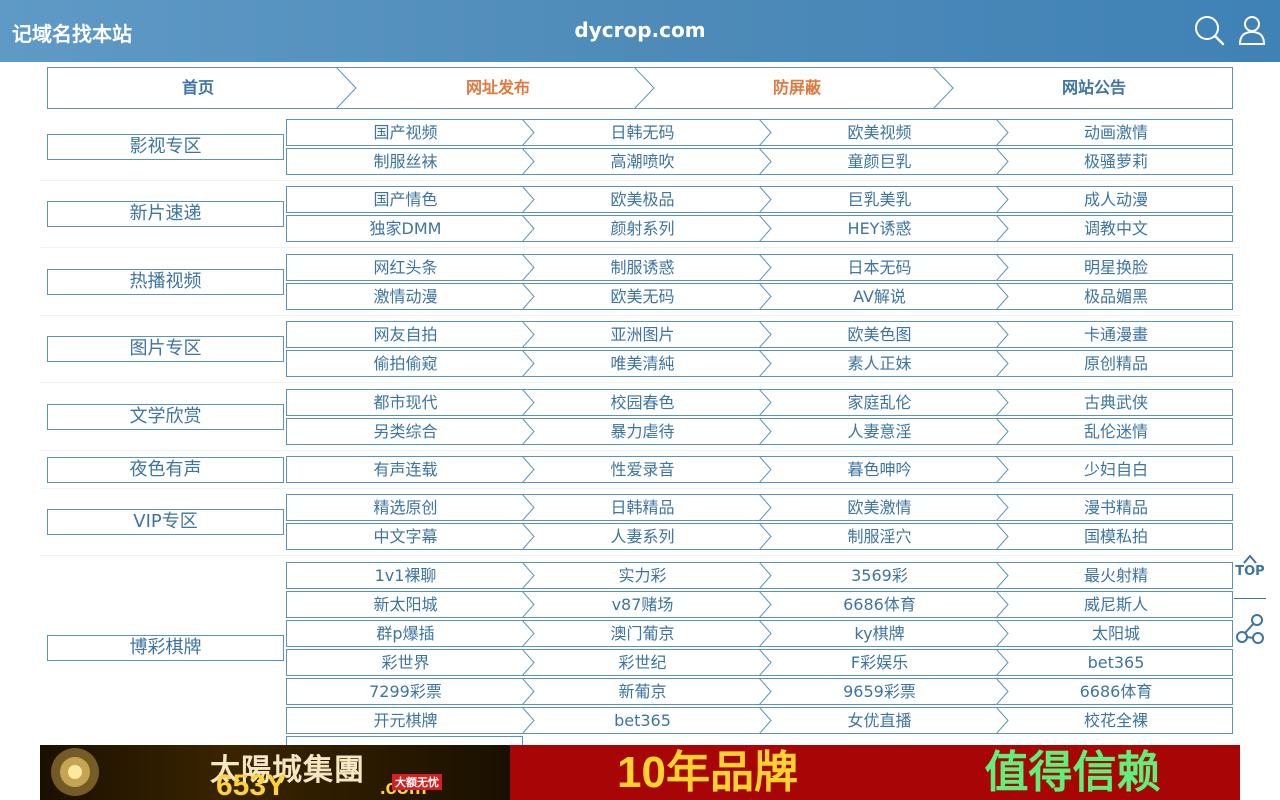 The width and height of the screenshot is (1280, 800). I want to click on banner-tag: 大额无忧, so click(417, 782).